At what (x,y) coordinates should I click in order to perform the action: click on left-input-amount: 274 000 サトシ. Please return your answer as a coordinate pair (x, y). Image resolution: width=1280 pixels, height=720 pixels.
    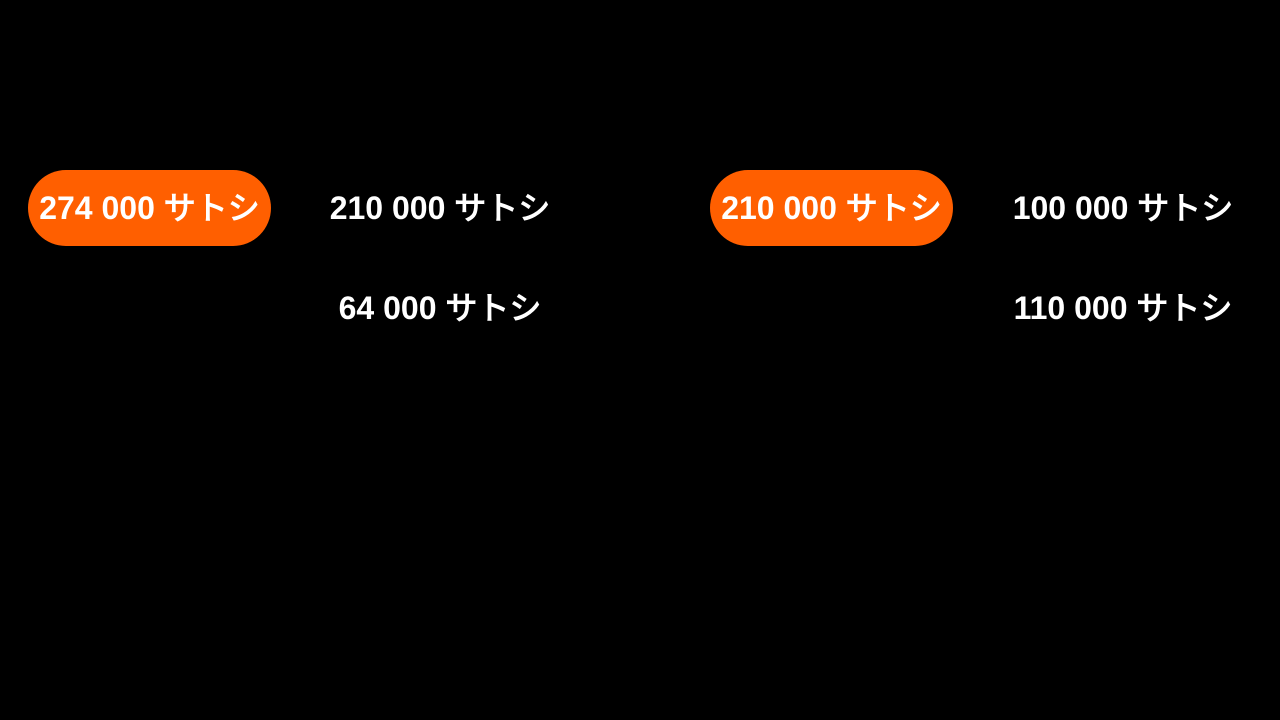
    Looking at the image, I should click on (149, 208).